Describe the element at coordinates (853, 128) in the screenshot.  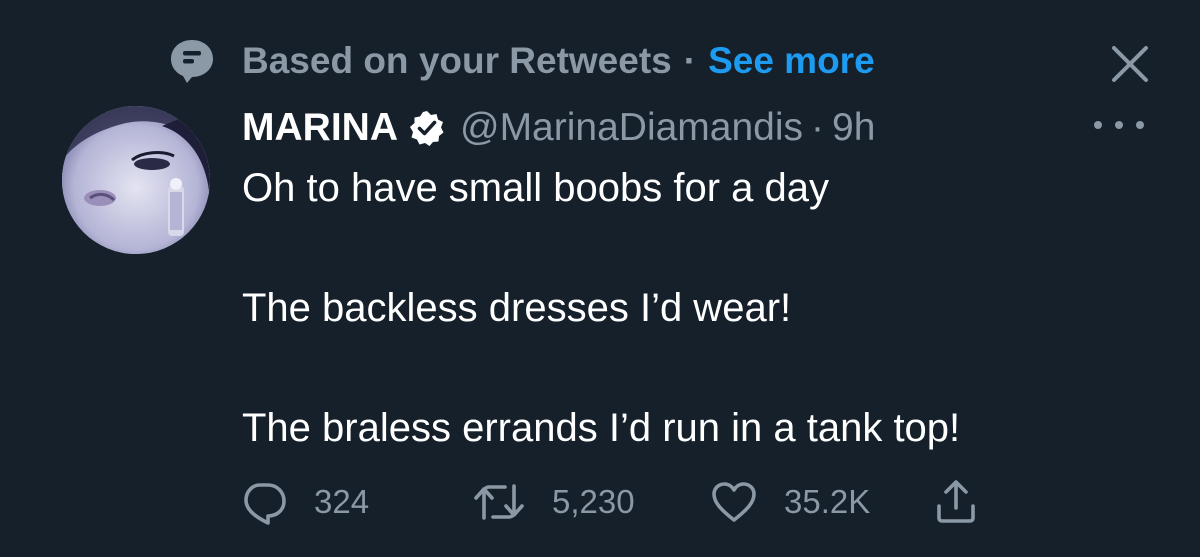
I see `tweet-timestamp: 9h` at that location.